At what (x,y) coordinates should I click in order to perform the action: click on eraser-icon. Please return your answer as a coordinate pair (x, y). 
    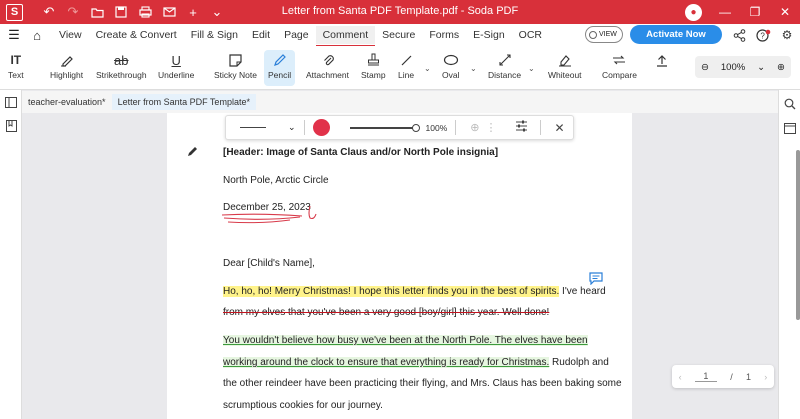
    Looking at the image, I should click on (565, 60).